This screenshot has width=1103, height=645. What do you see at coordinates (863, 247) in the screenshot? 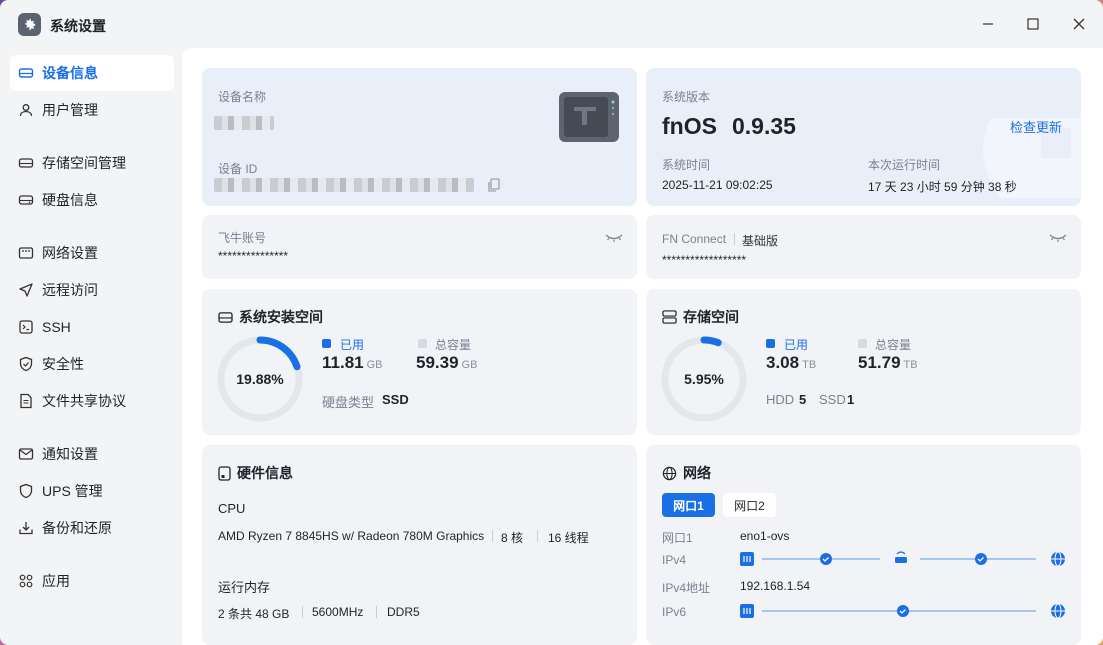
I see `fn-connect-card: FN Connect 基础版 ******************` at bounding box center [863, 247].